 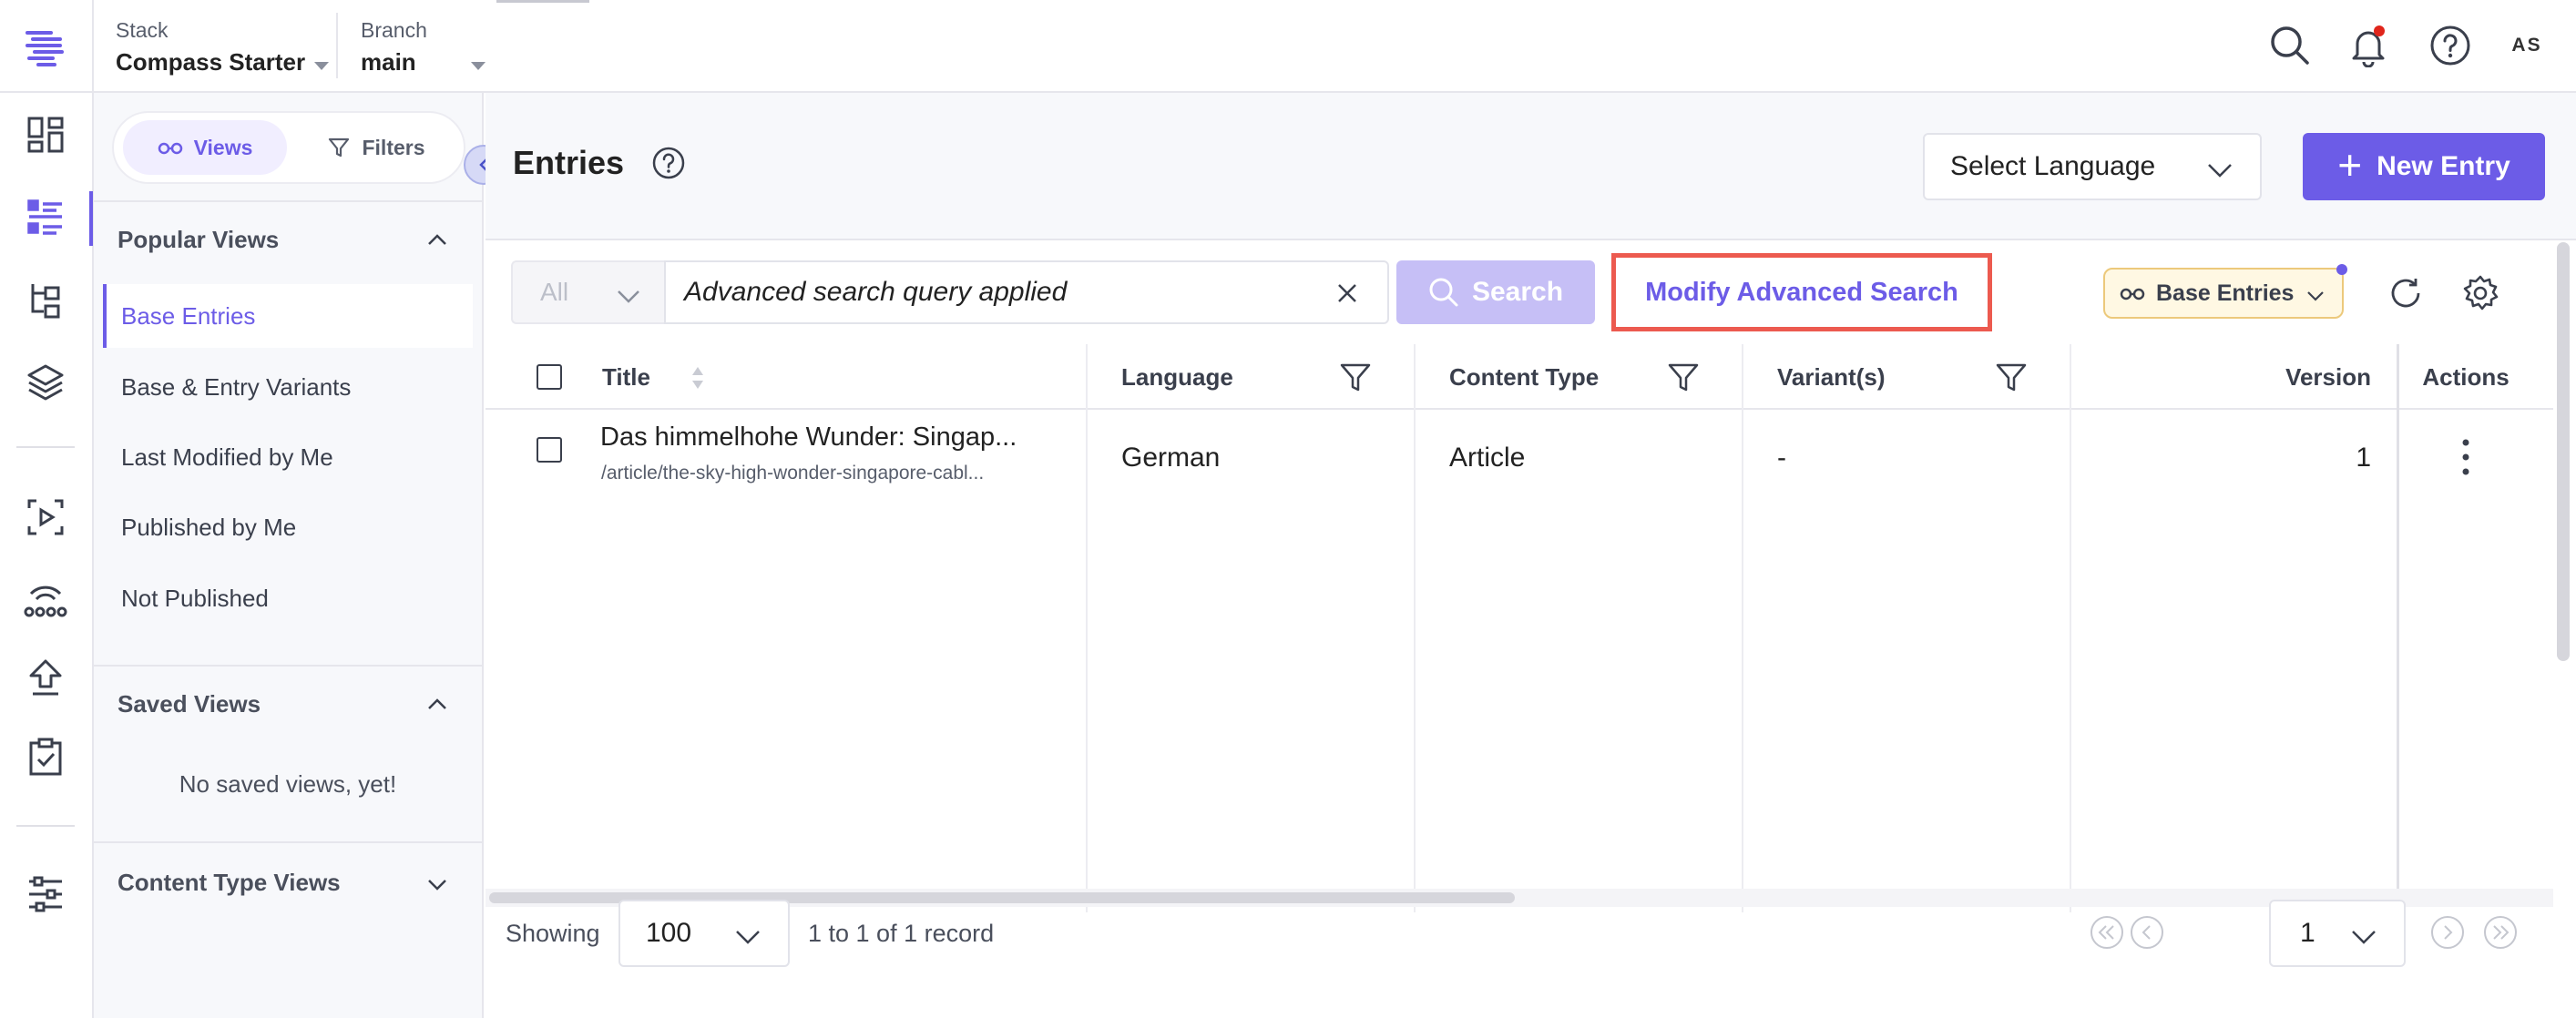 I want to click on per-page-select: 100, so click(x=704, y=933).